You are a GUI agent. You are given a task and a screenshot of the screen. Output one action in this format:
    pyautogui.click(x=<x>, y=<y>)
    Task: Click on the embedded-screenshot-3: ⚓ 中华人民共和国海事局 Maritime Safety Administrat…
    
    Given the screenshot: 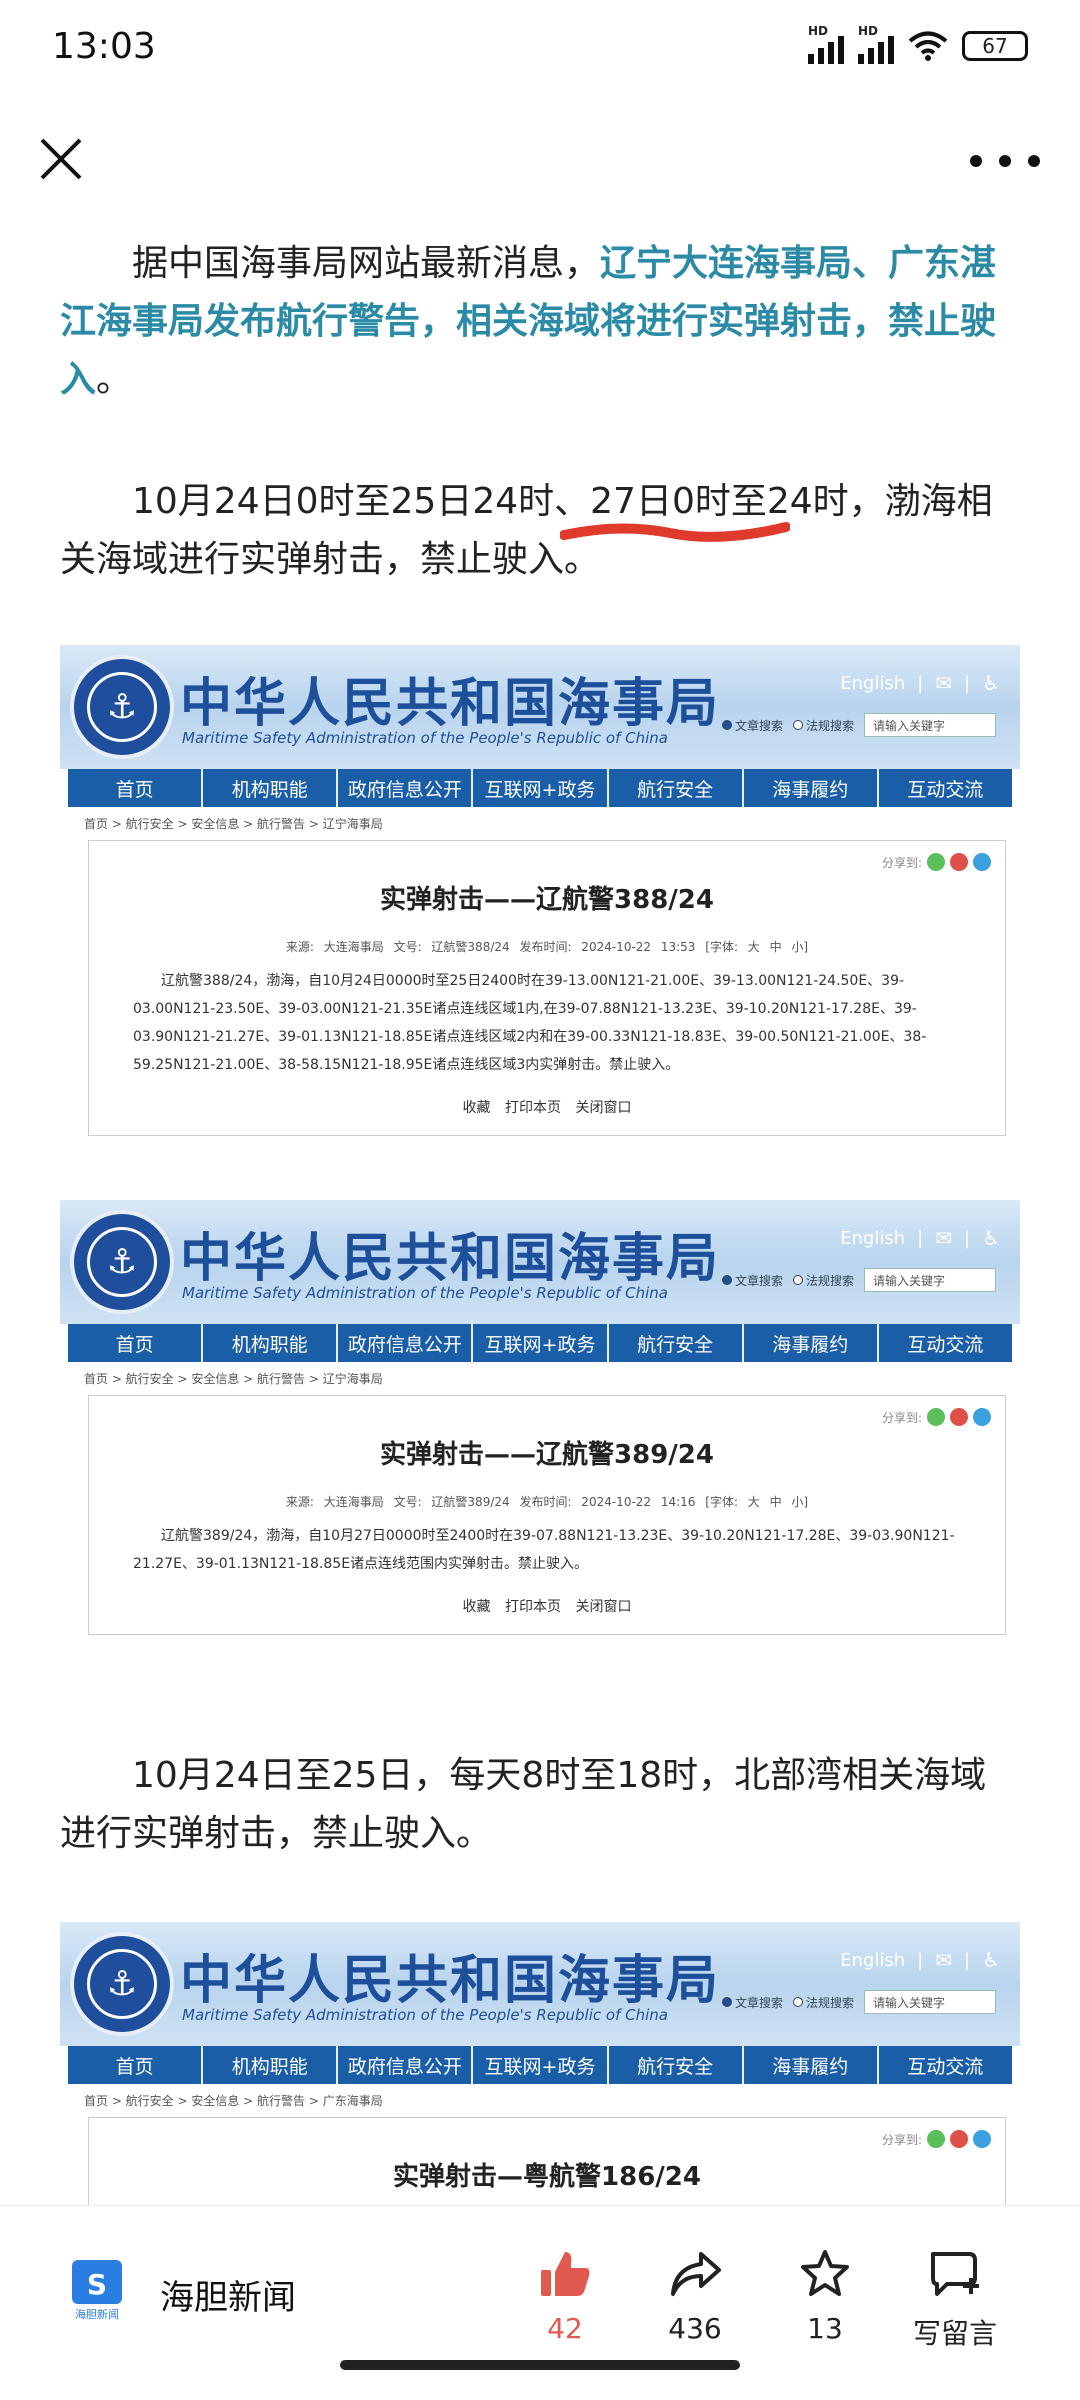 What is the action you would take?
    pyautogui.click(x=540, y=2063)
    